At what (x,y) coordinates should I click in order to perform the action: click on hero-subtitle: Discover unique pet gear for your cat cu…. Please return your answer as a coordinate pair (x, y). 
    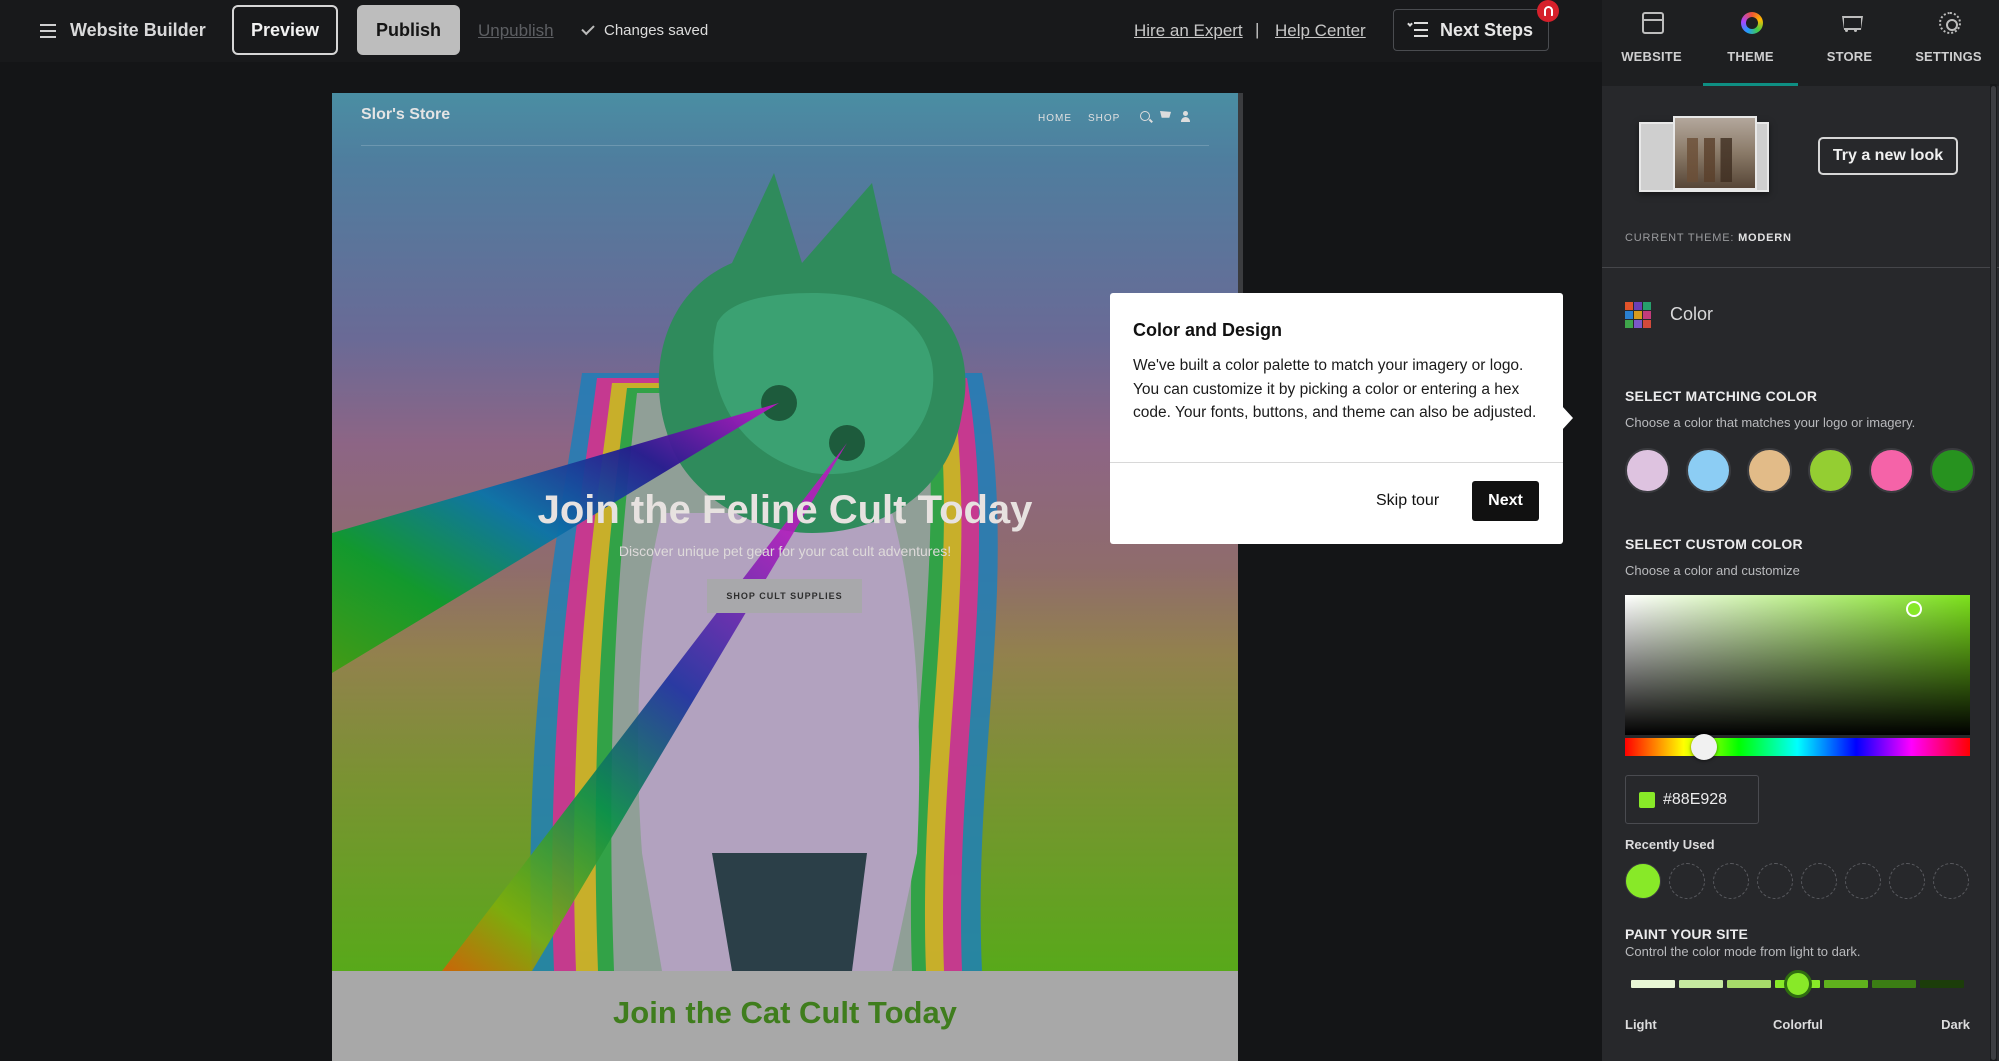
    Looking at the image, I should click on (785, 551).